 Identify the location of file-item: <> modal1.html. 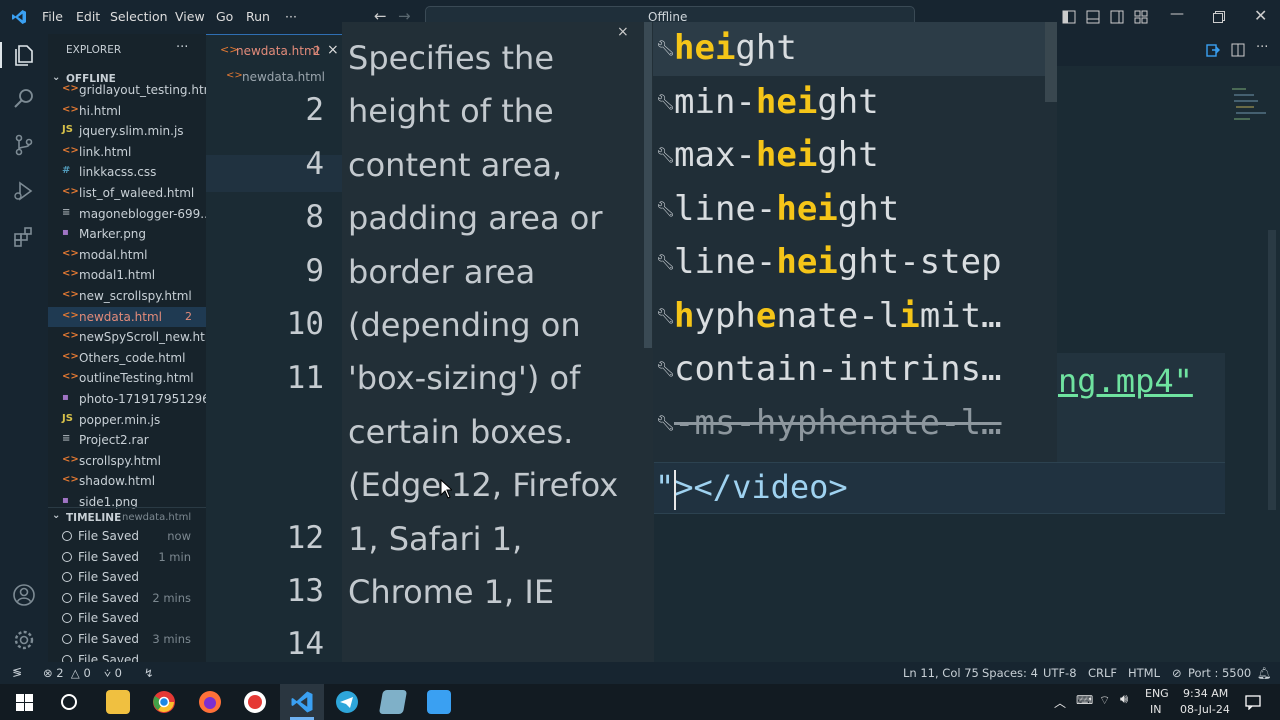
(127, 275).